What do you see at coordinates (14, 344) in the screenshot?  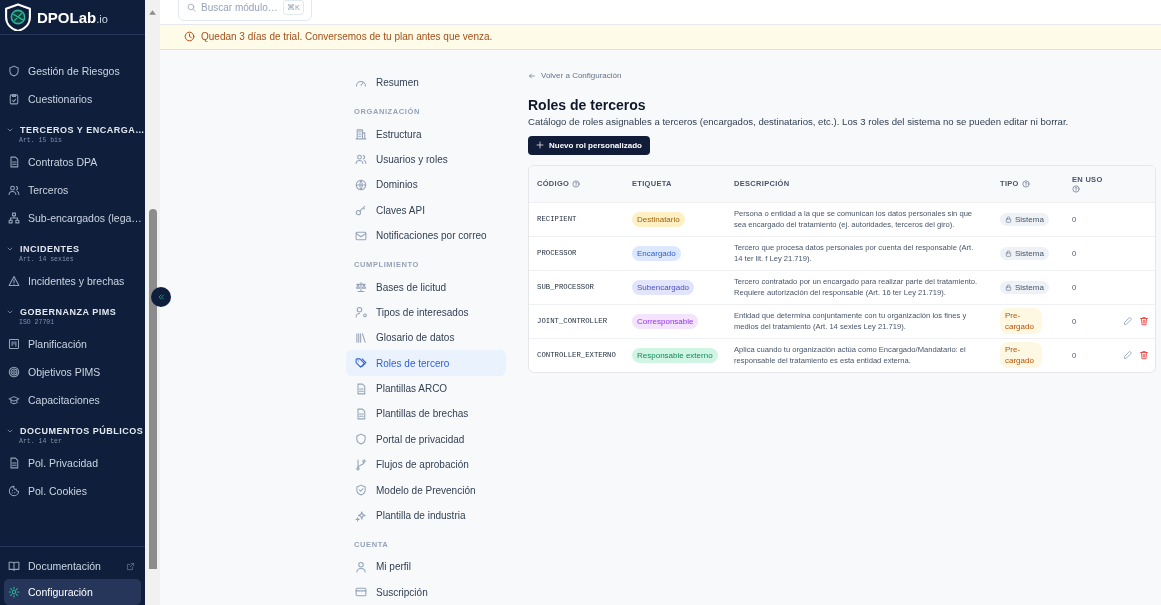 I see `board-icon` at bounding box center [14, 344].